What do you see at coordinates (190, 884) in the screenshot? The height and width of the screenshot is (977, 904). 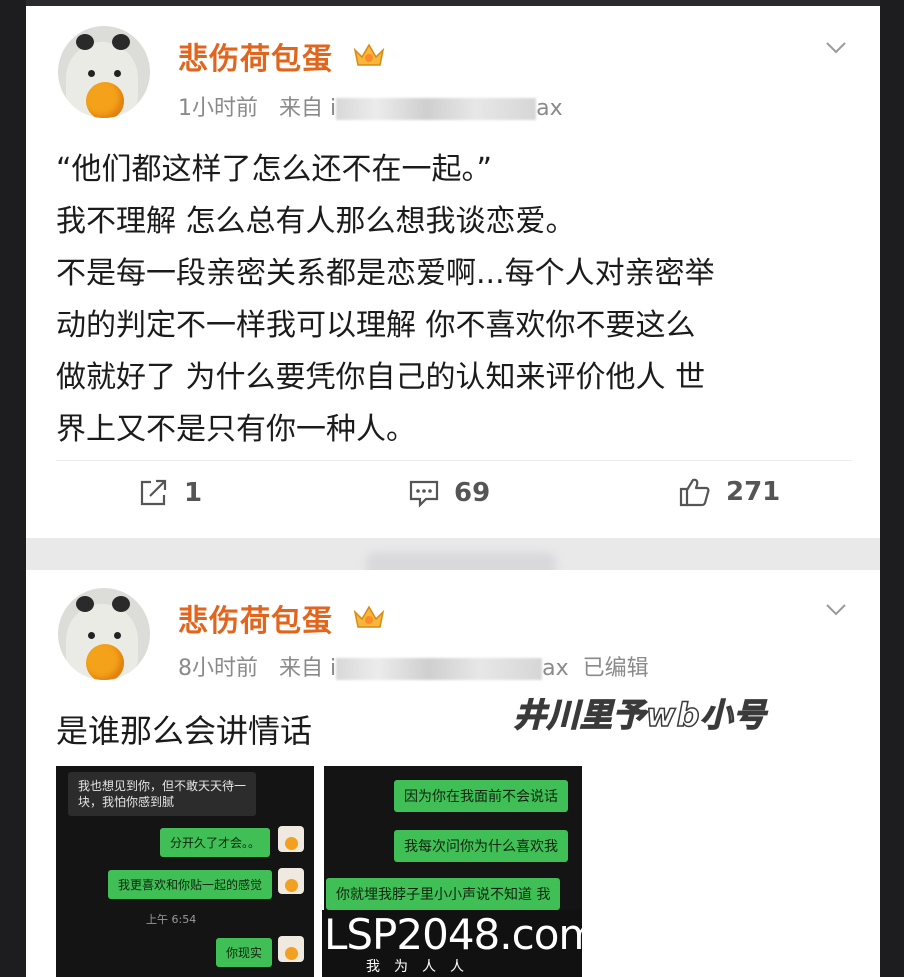 I see `chat-bubble-outgoing: 我更喜欢和你贴一起的感觉` at bounding box center [190, 884].